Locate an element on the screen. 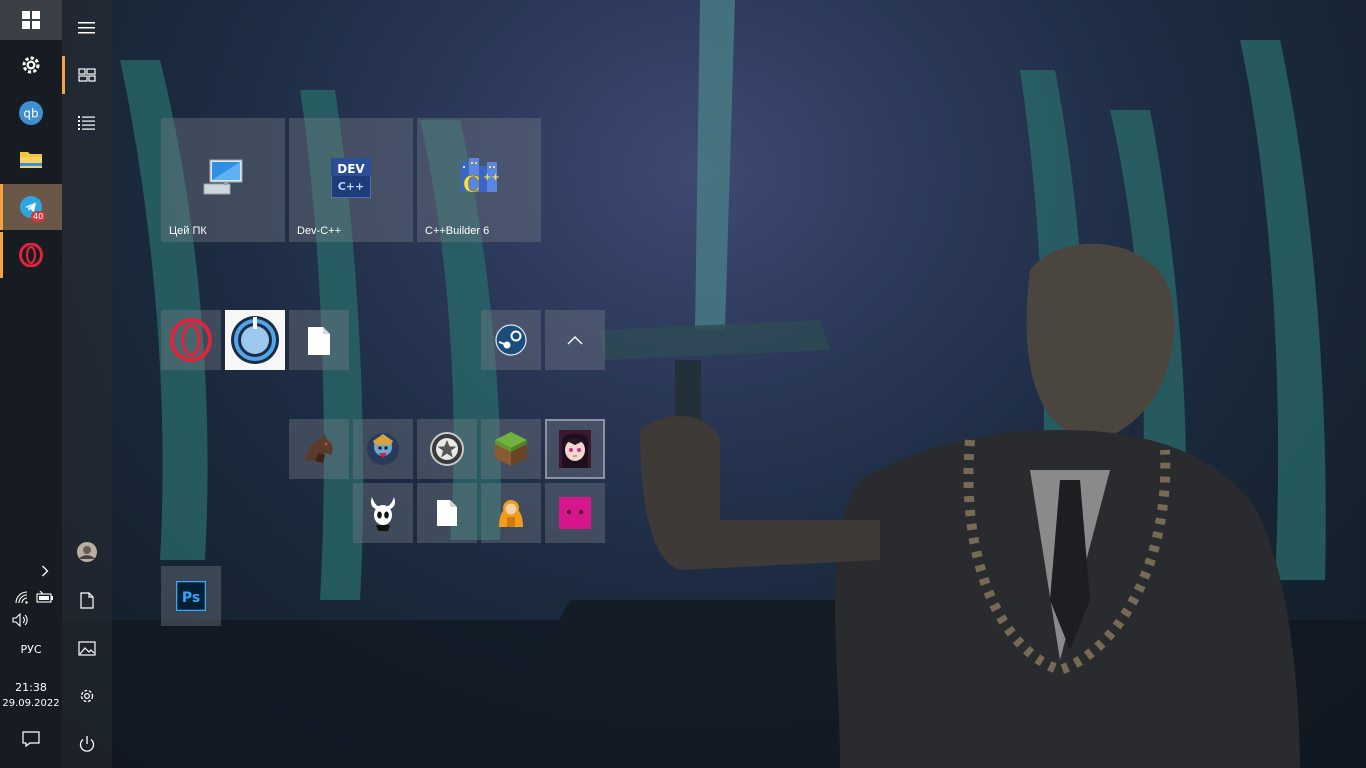  devcpp-logo-bottom: C++ is located at coordinates (351, 186).